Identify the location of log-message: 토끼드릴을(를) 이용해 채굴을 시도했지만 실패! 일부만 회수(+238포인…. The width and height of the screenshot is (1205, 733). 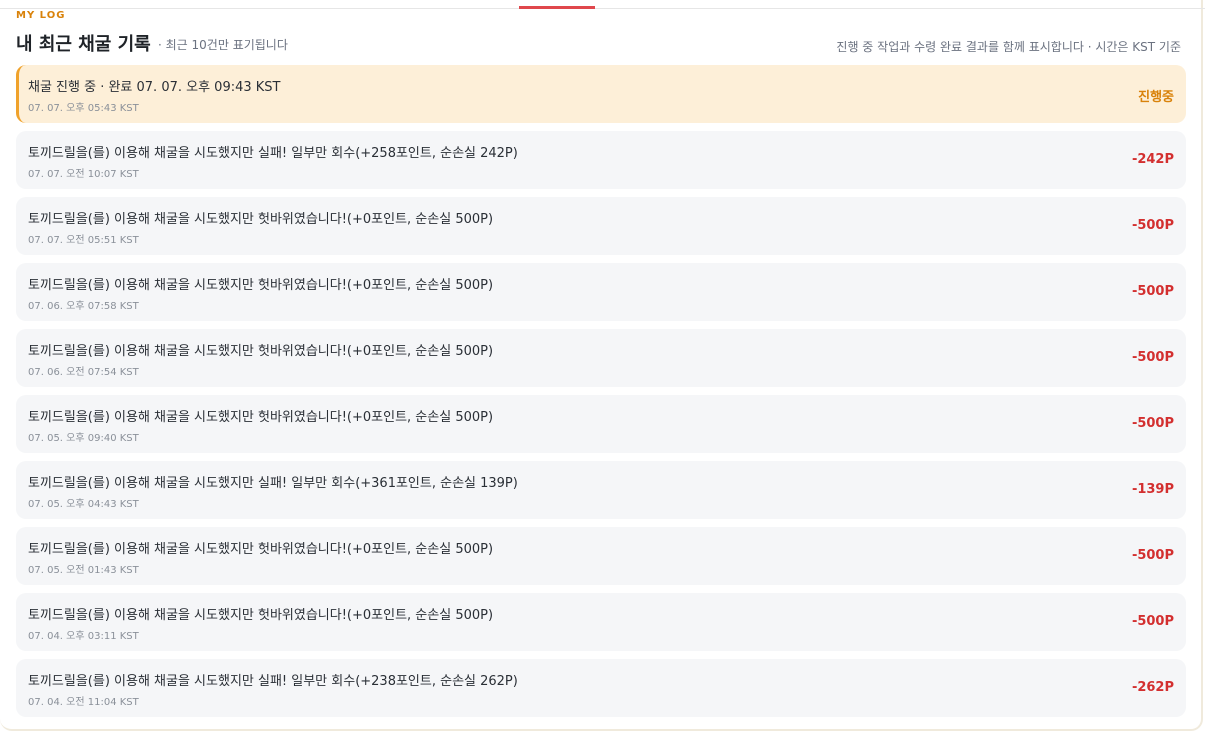
(273, 681).